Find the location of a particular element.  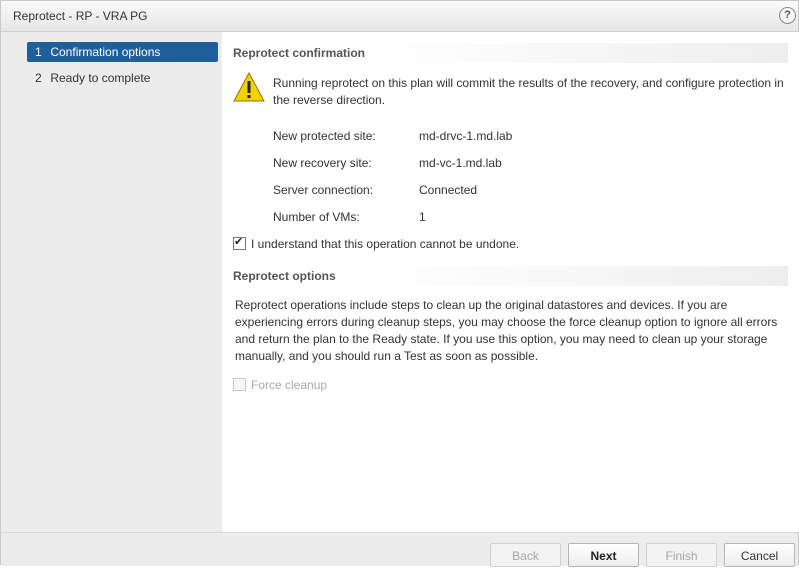

warning-triangle-icon is located at coordinates (249, 87).